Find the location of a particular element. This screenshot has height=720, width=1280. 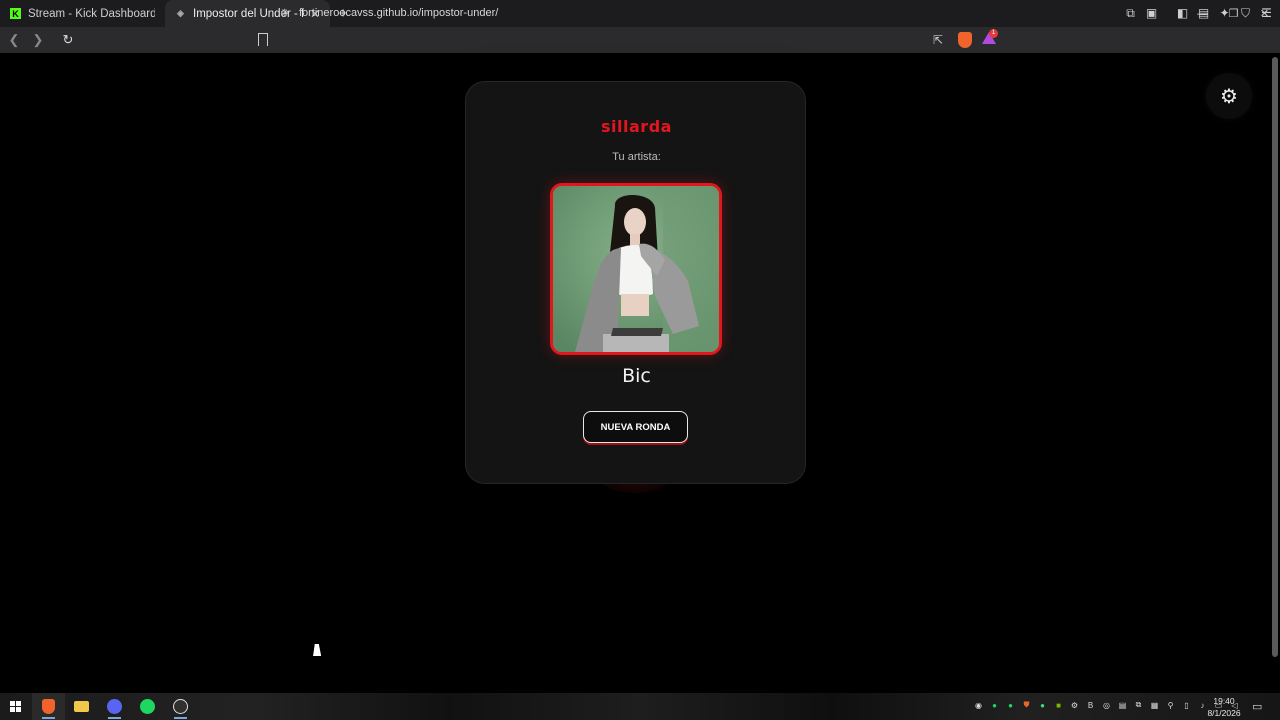

leo-ai-icon: ✦ is located at coordinates (1224, 13).